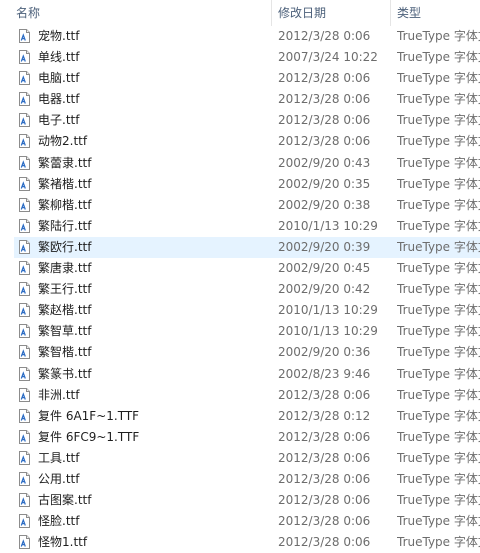 The height and width of the screenshot is (553, 480). Describe the element at coordinates (240, 36) in the screenshot. I see `file-row: 宠物.ttf 2012/3/28 0:06 TrueType 字体文件` at that location.